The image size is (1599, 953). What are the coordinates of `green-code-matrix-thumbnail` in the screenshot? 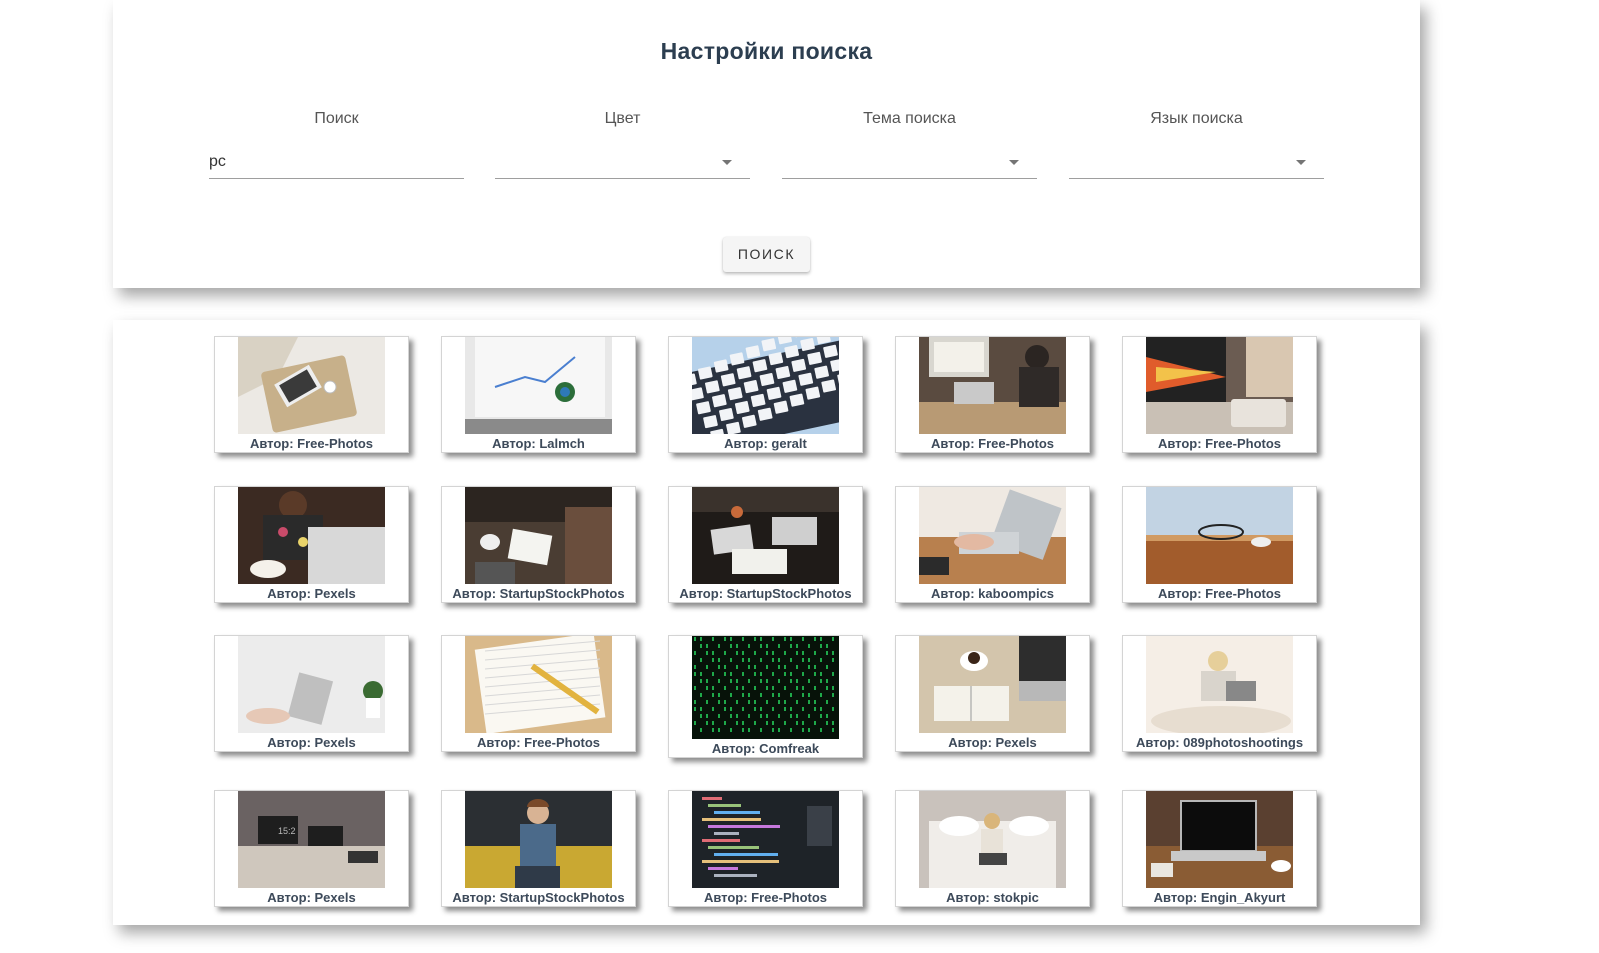 It's located at (765, 687).